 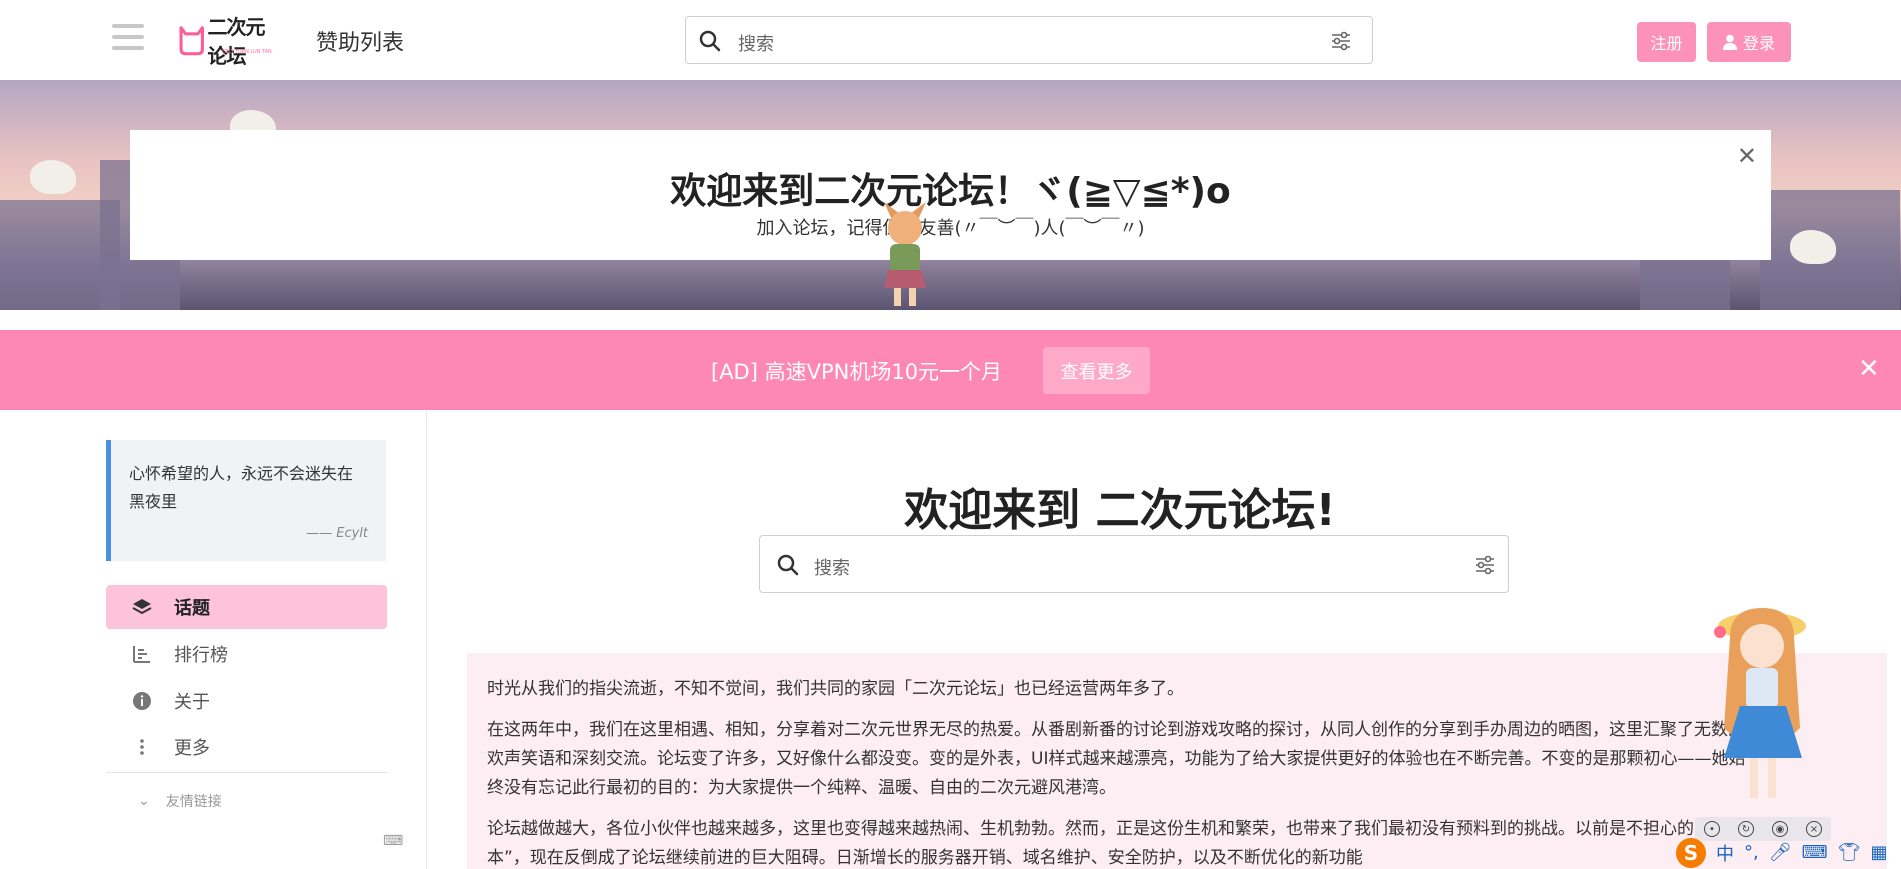 I want to click on refresh-icon: ↻, so click(x=1746, y=829).